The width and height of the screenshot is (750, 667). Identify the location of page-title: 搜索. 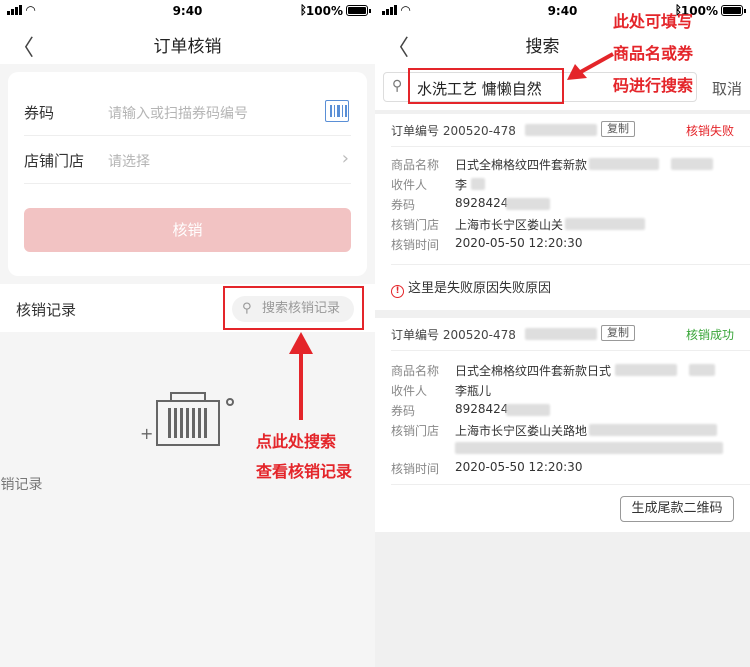
(542, 47).